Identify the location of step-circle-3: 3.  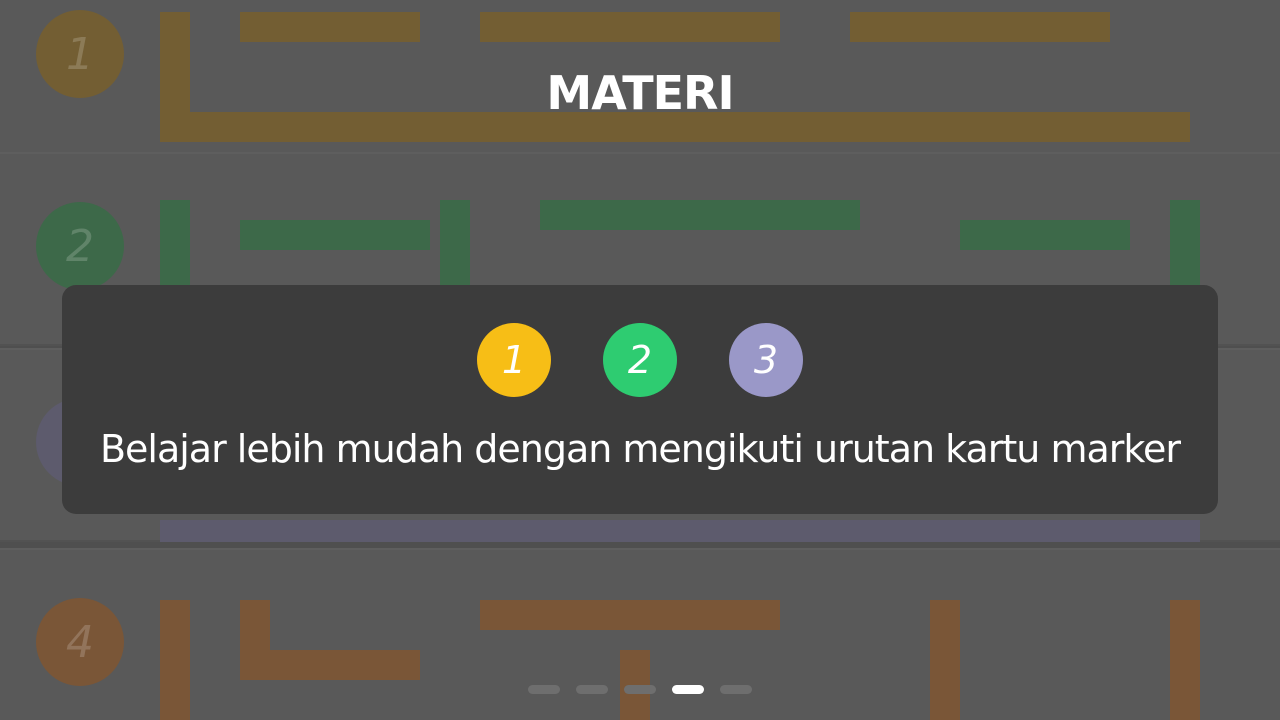
(766, 360).